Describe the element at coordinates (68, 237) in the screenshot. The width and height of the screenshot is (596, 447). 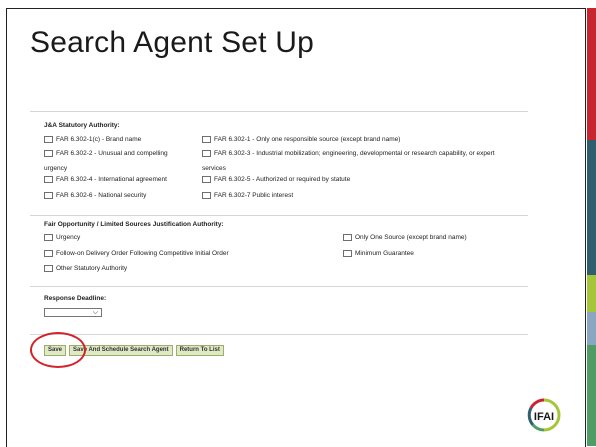
I see `checkbox-label: Urgency` at that location.